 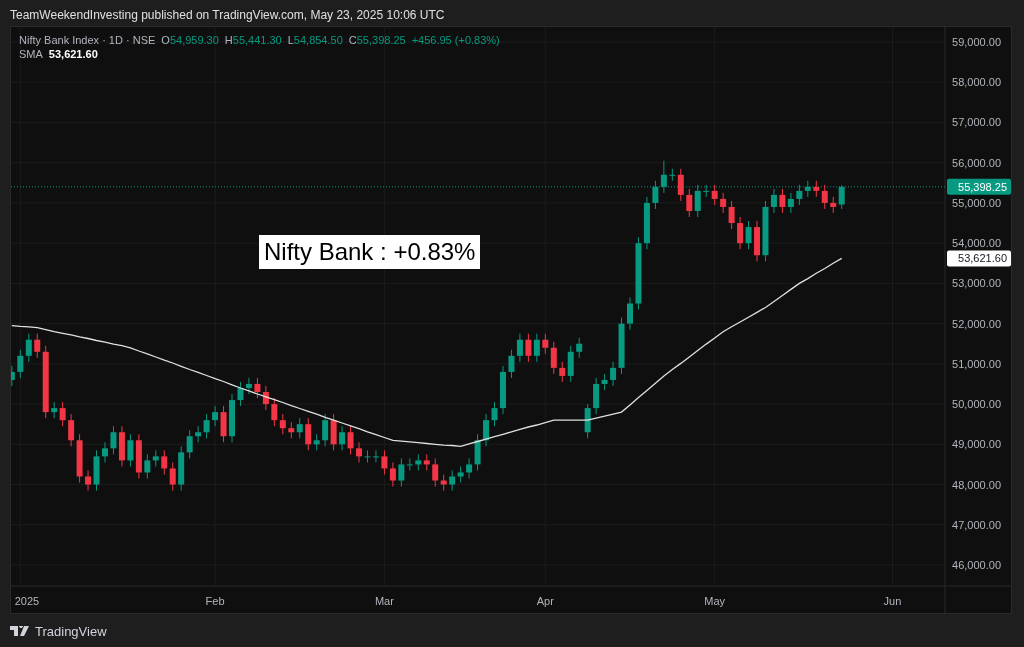 What do you see at coordinates (976, 323) in the screenshot?
I see `price-axis-label: 52,000.00` at bounding box center [976, 323].